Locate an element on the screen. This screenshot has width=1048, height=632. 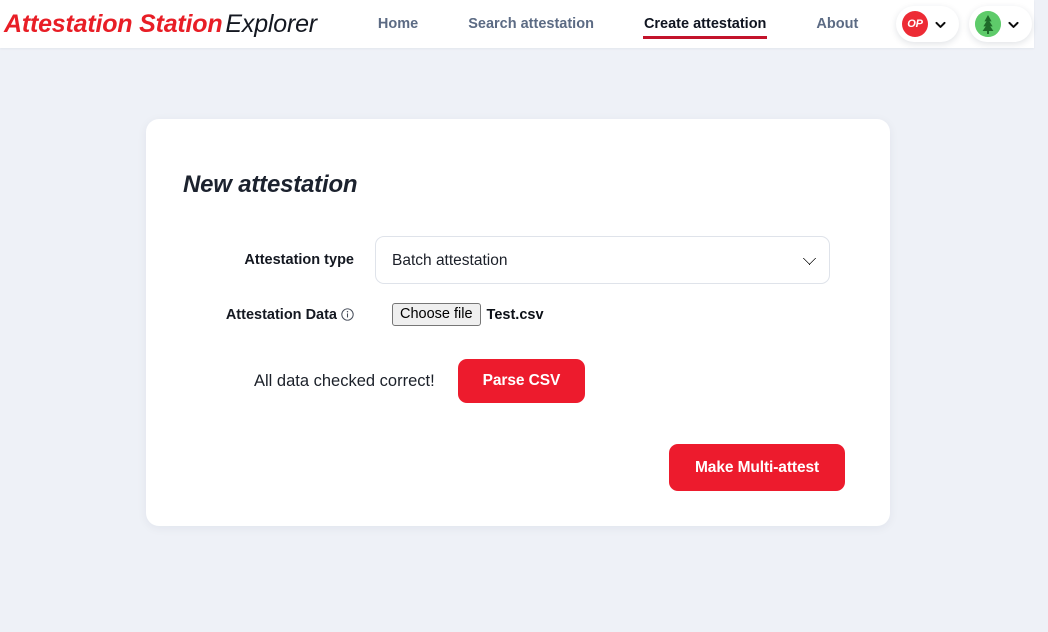
make-multi-attest-button: Make Multi-attest is located at coordinates (757, 467).